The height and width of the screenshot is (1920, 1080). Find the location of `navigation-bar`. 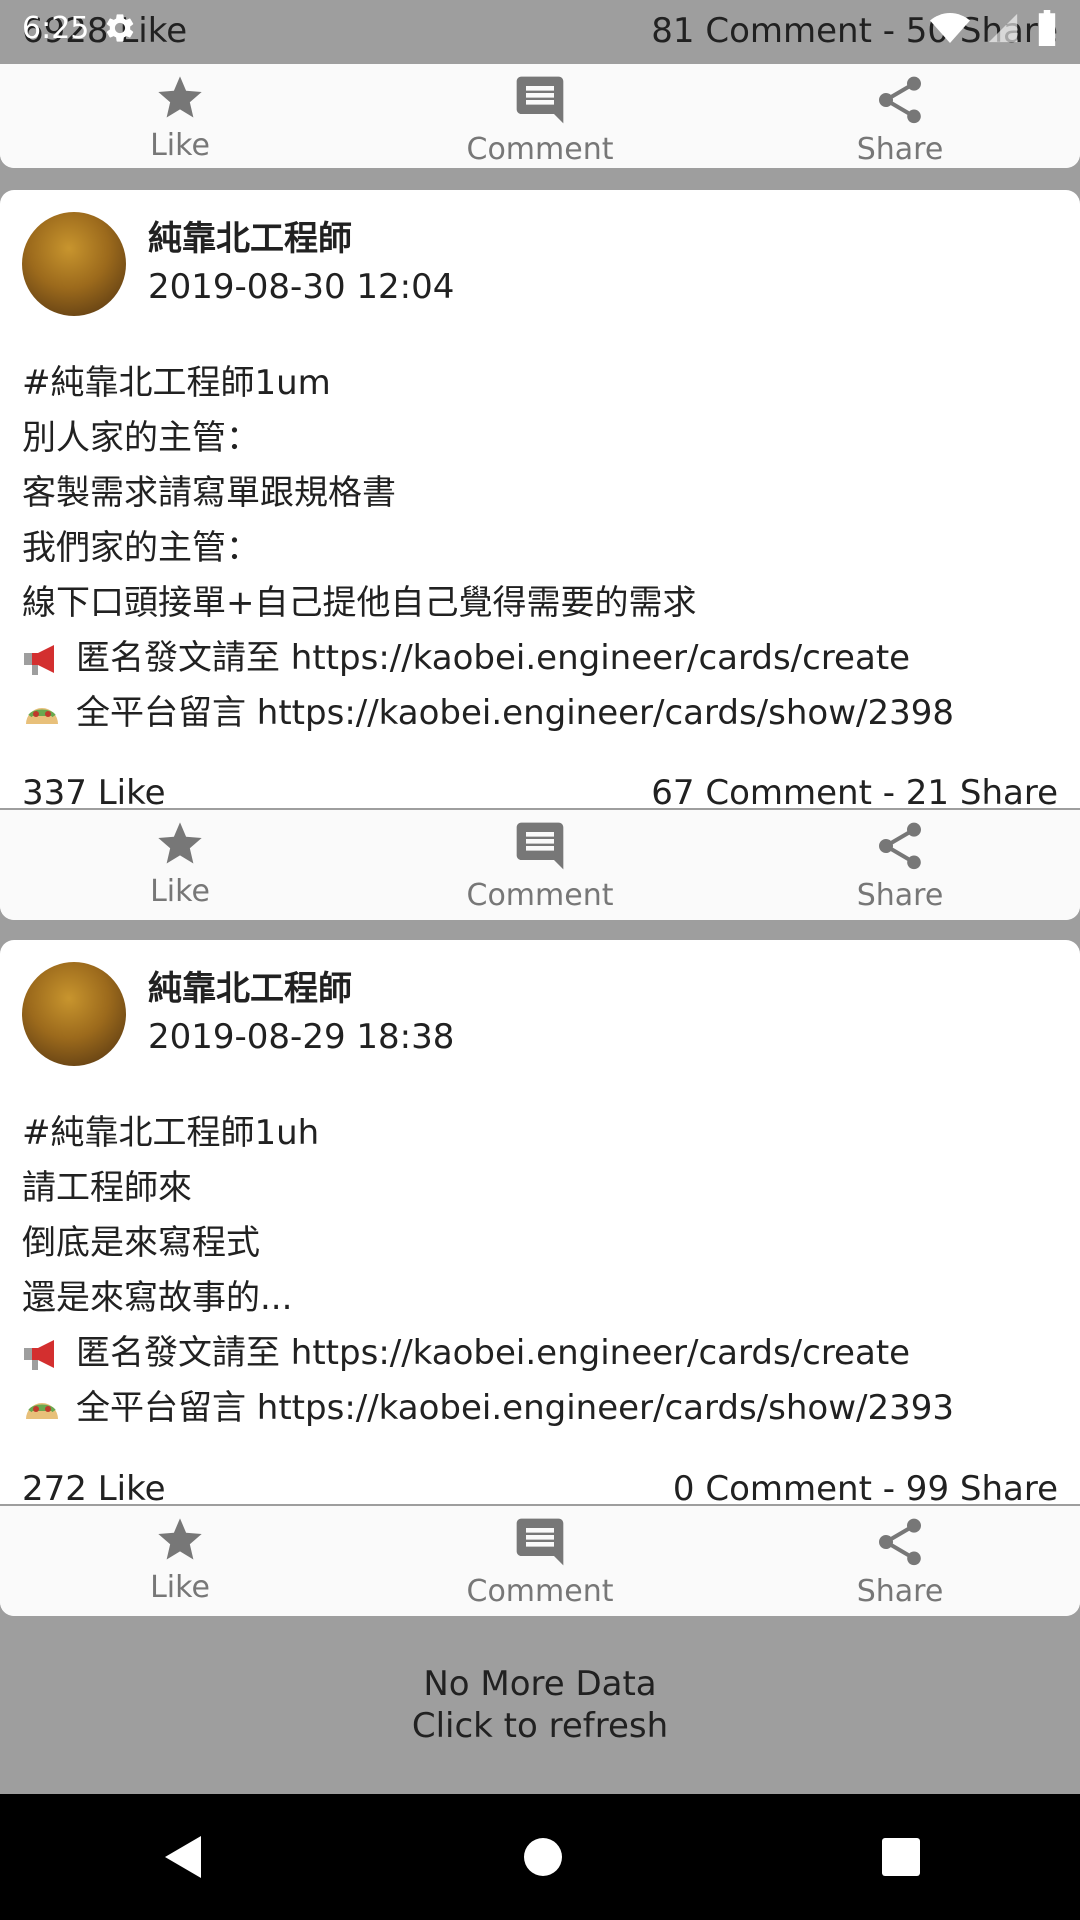

navigation-bar is located at coordinates (540, 1857).